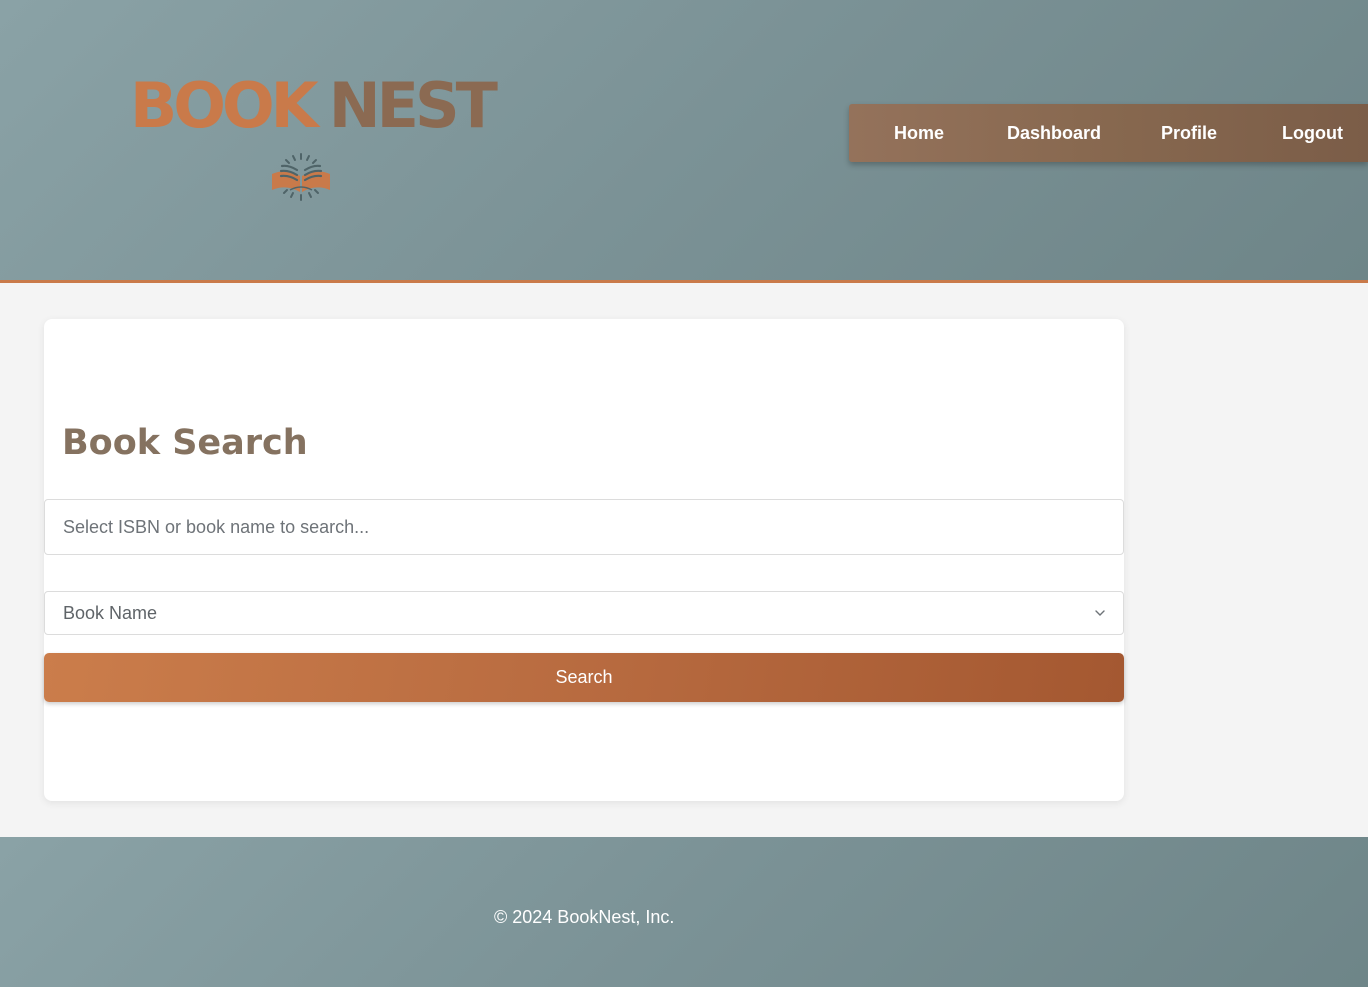  What do you see at coordinates (413, 105) in the screenshot?
I see `logo-word-nest: NEST` at bounding box center [413, 105].